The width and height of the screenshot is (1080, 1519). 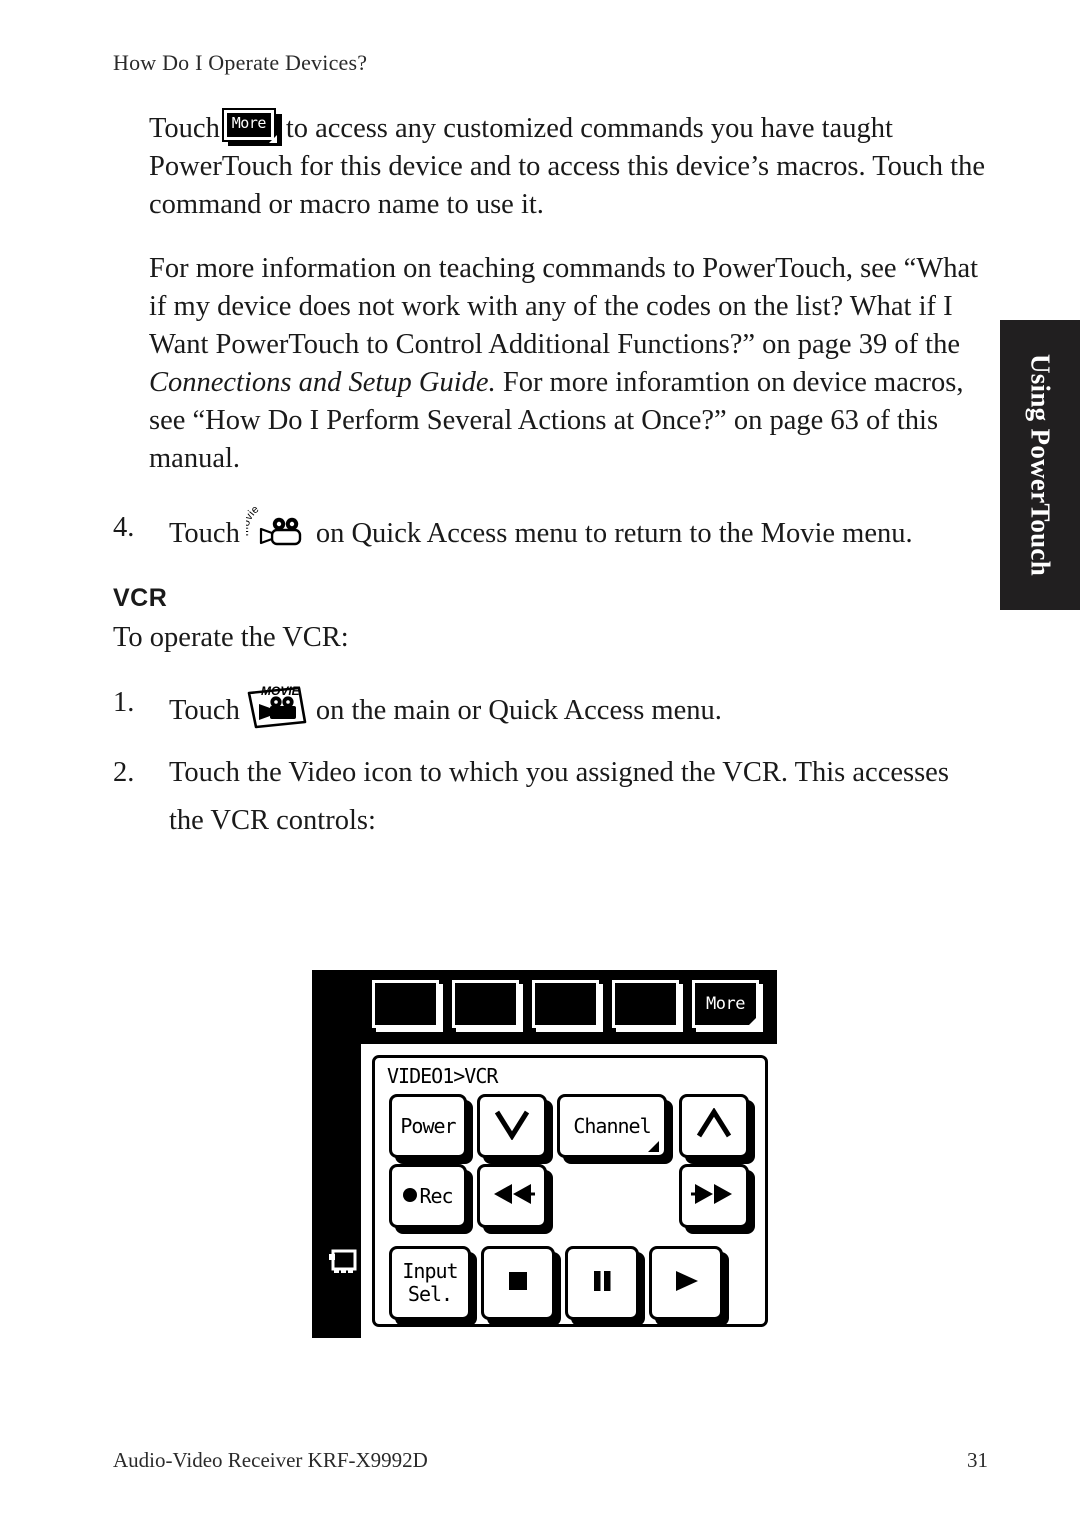 What do you see at coordinates (653, 1146) in the screenshot?
I see `lcd-key-channel-corner-triangle` at bounding box center [653, 1146].